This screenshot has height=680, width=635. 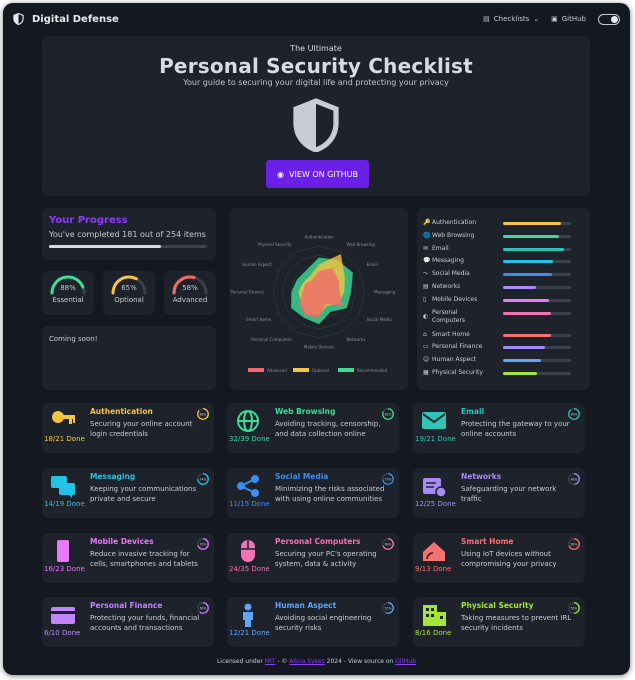 What do you see at coordinates (426, 286) in the screenshot?
I see `router-icon: ▤` at bounding box center [426, 286].